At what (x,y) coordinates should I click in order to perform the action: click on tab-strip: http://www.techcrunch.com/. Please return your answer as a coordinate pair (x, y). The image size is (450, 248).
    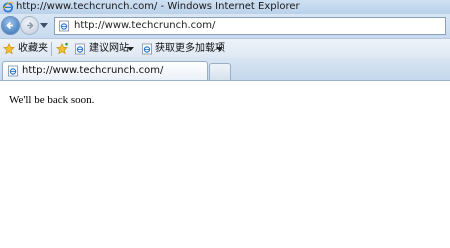
    Looking at the image, I should click on (225, 69).